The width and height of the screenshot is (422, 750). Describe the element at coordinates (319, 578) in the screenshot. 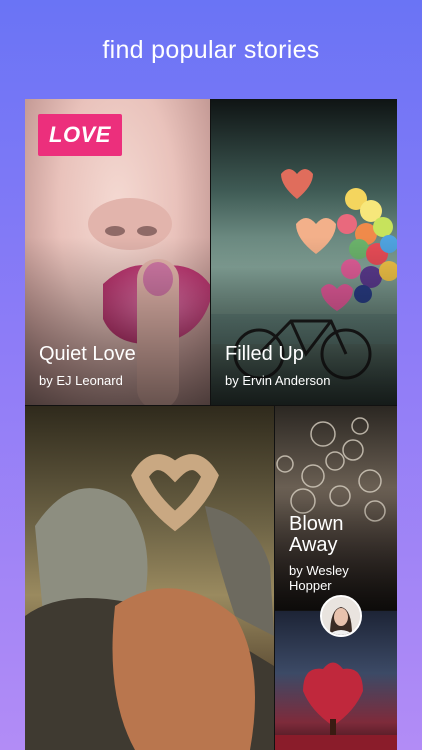

I see `story-author: by Wesley Hopper` at that location.